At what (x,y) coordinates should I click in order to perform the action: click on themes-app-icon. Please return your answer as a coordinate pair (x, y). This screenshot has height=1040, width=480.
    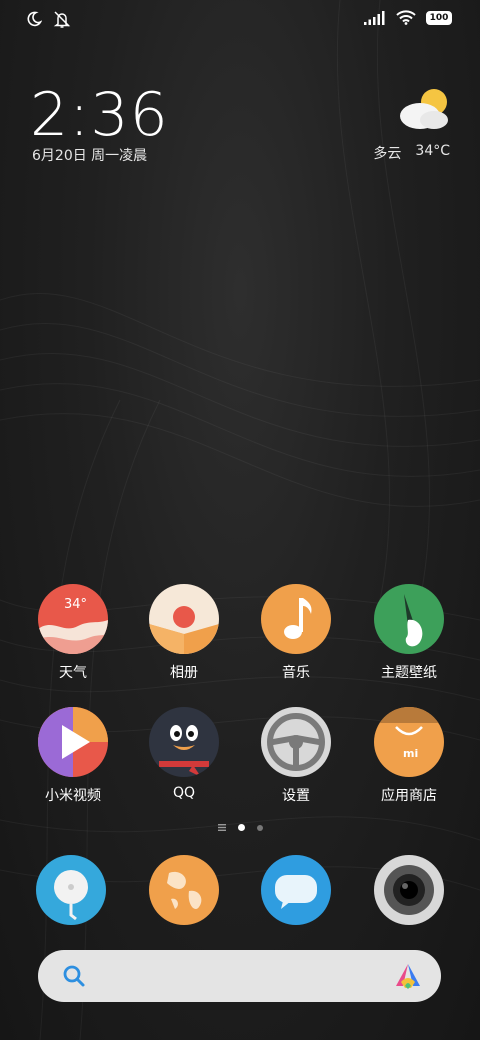
    Looking at the image, I should click on (409, 619).